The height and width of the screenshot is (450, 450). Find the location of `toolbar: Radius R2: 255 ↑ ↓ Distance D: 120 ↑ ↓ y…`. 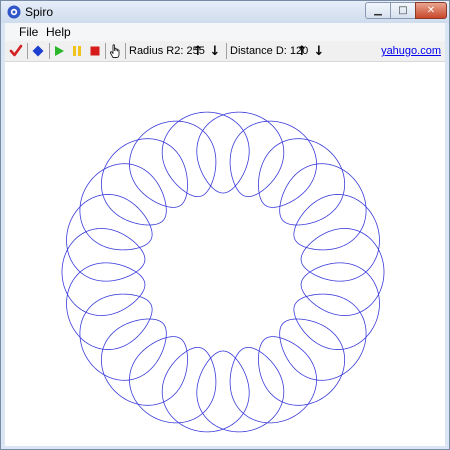

toolbar: Radius R2: 255 ↑ ↓ Distance D: 120 ↑ ↓ y… is located at coordinates (225, 51).